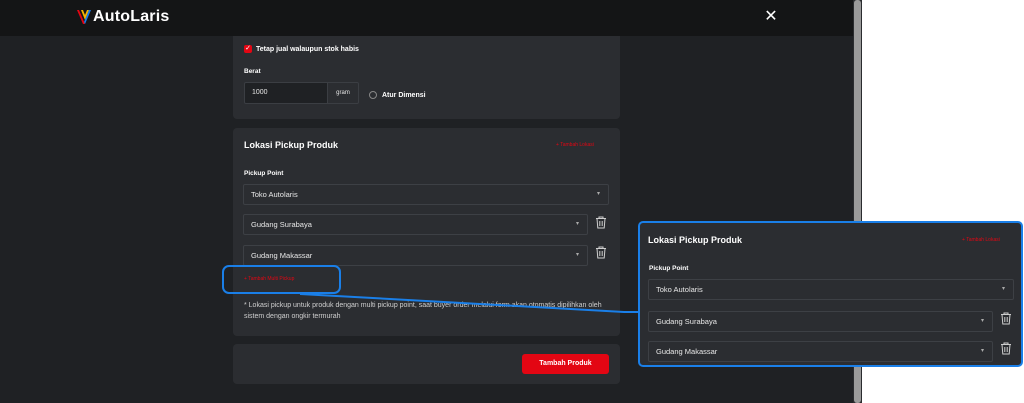  What do you see at coordinates (291, 145) in the screenshot?
I see `pickup-title: Lokasi Pickup Produk` at bounding box center [291, 145].